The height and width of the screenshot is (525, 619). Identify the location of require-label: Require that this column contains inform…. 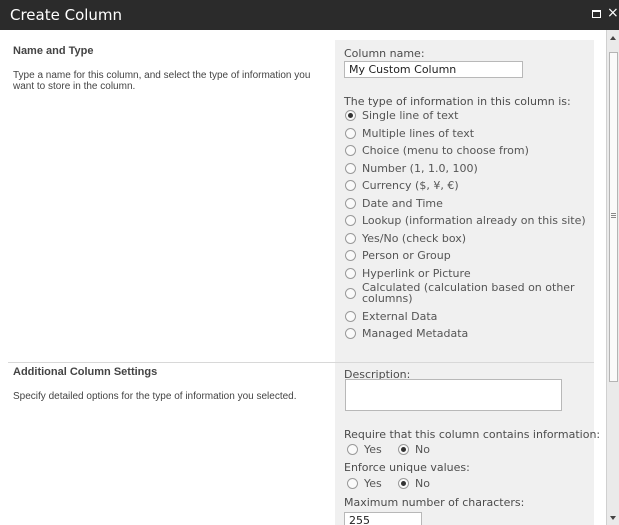
(472, 434).